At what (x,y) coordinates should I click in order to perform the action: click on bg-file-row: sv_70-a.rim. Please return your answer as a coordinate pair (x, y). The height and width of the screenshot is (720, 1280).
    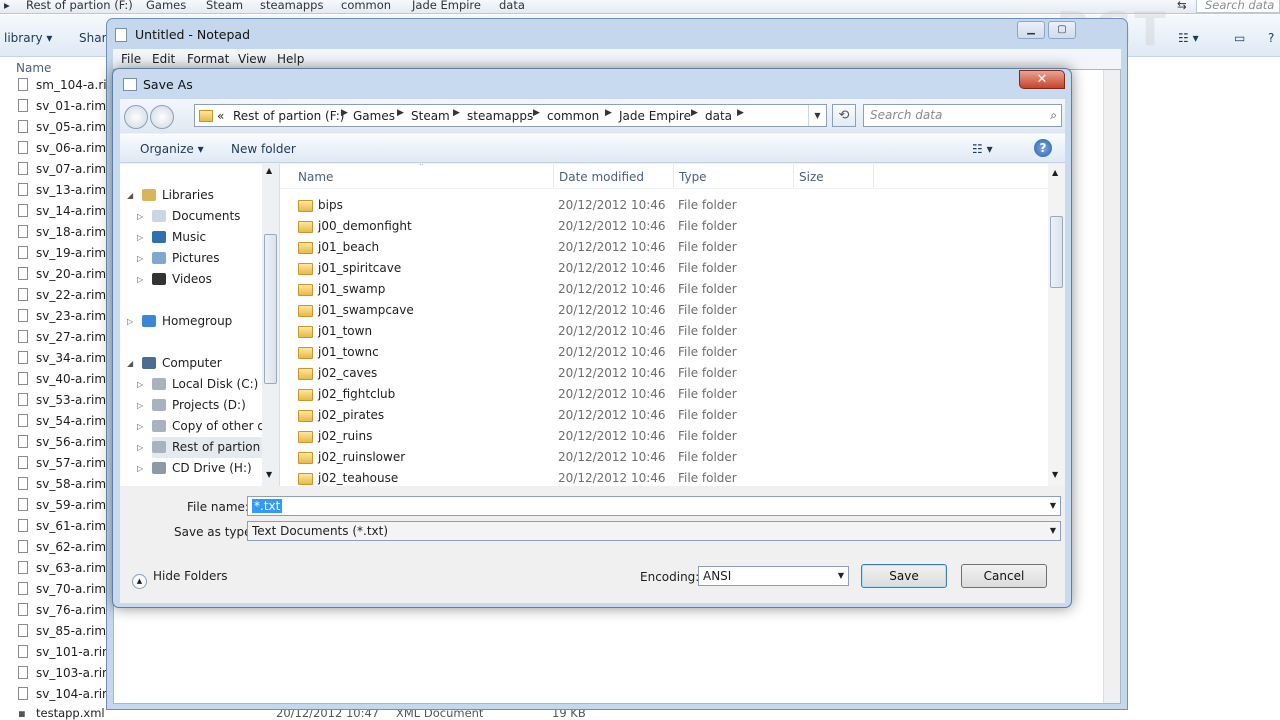
    Looking at the image, I should click on (68, 589).